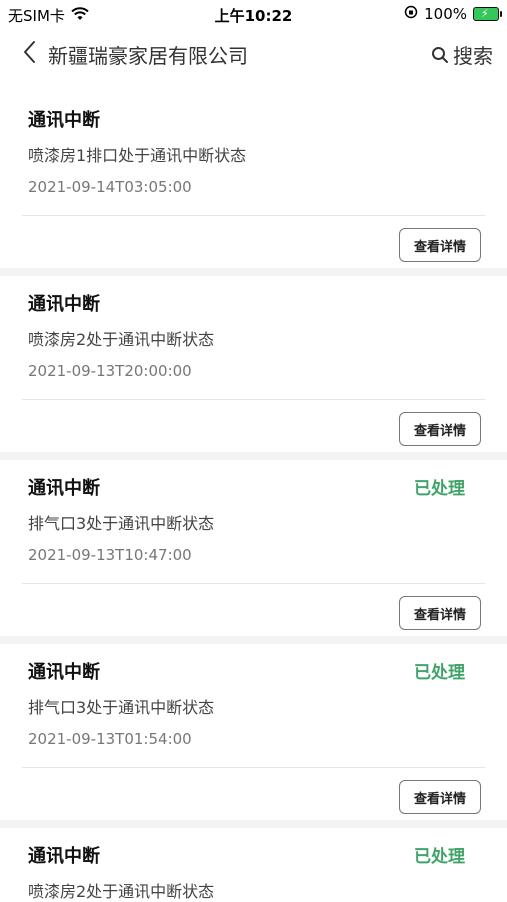 The height and width of the screenshot is (902, 507). I want to click on alarm-time: 2021-09-14T03:05:00, so click(110, 187).